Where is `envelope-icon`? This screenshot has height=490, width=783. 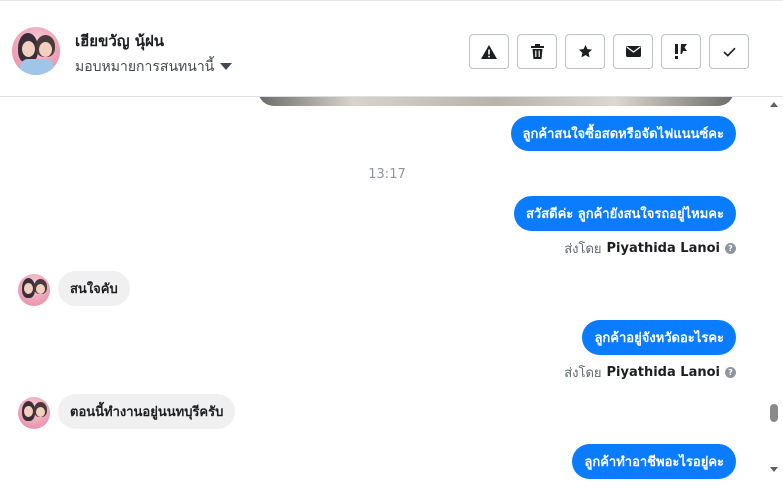 envelope-icon is located at coordinates (633, 51).